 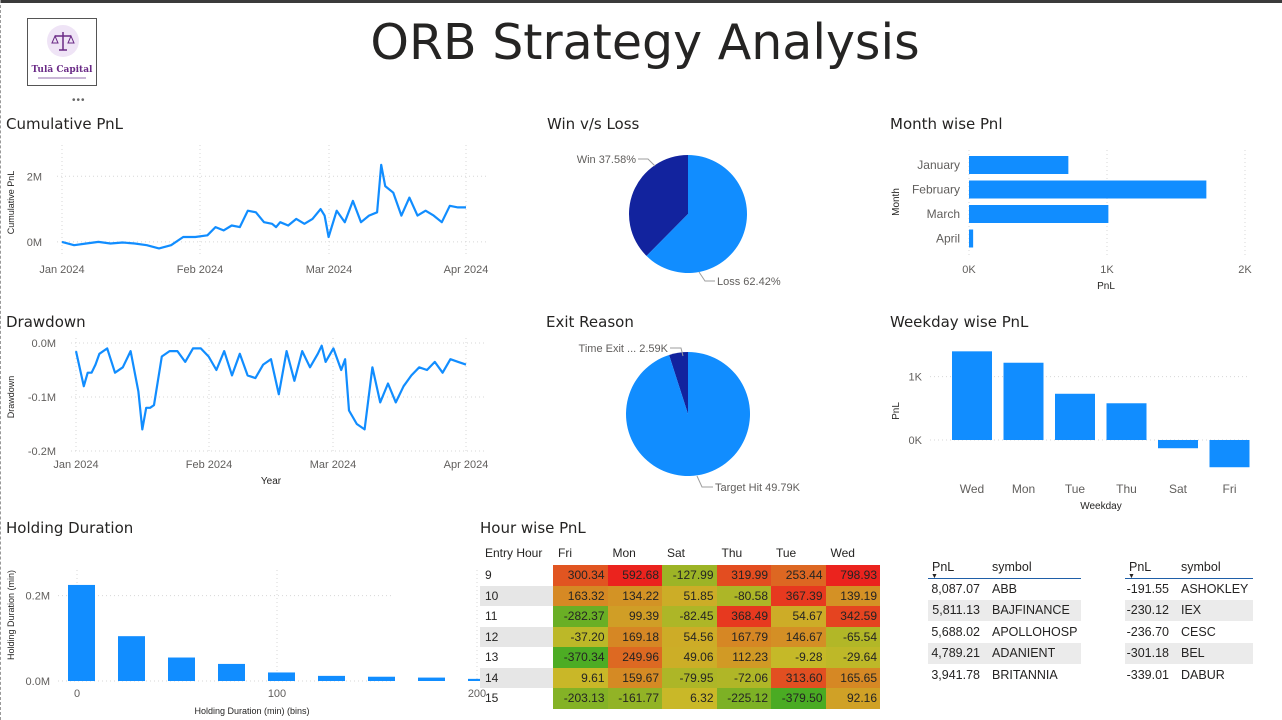 I want to click on heatmap-cell: 592.68, so click(x=634, y=575).